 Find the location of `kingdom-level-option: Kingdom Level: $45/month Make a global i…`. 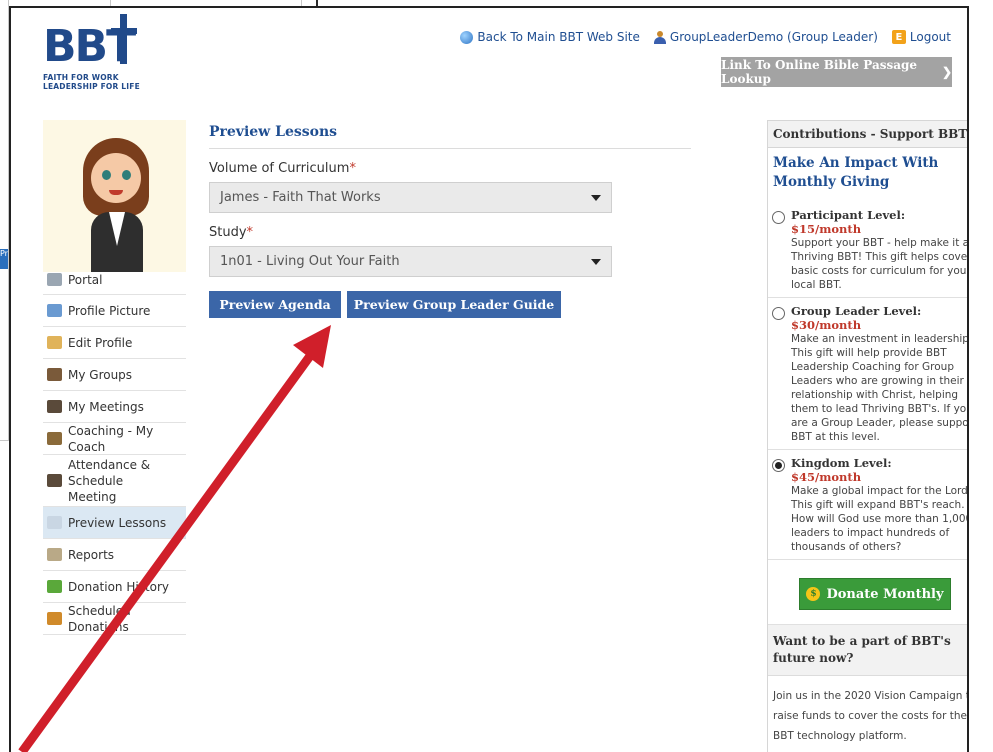

kingdom-level-option: Kingdom Level: $45/month Make a global i… is located at coordinates (868, 505).